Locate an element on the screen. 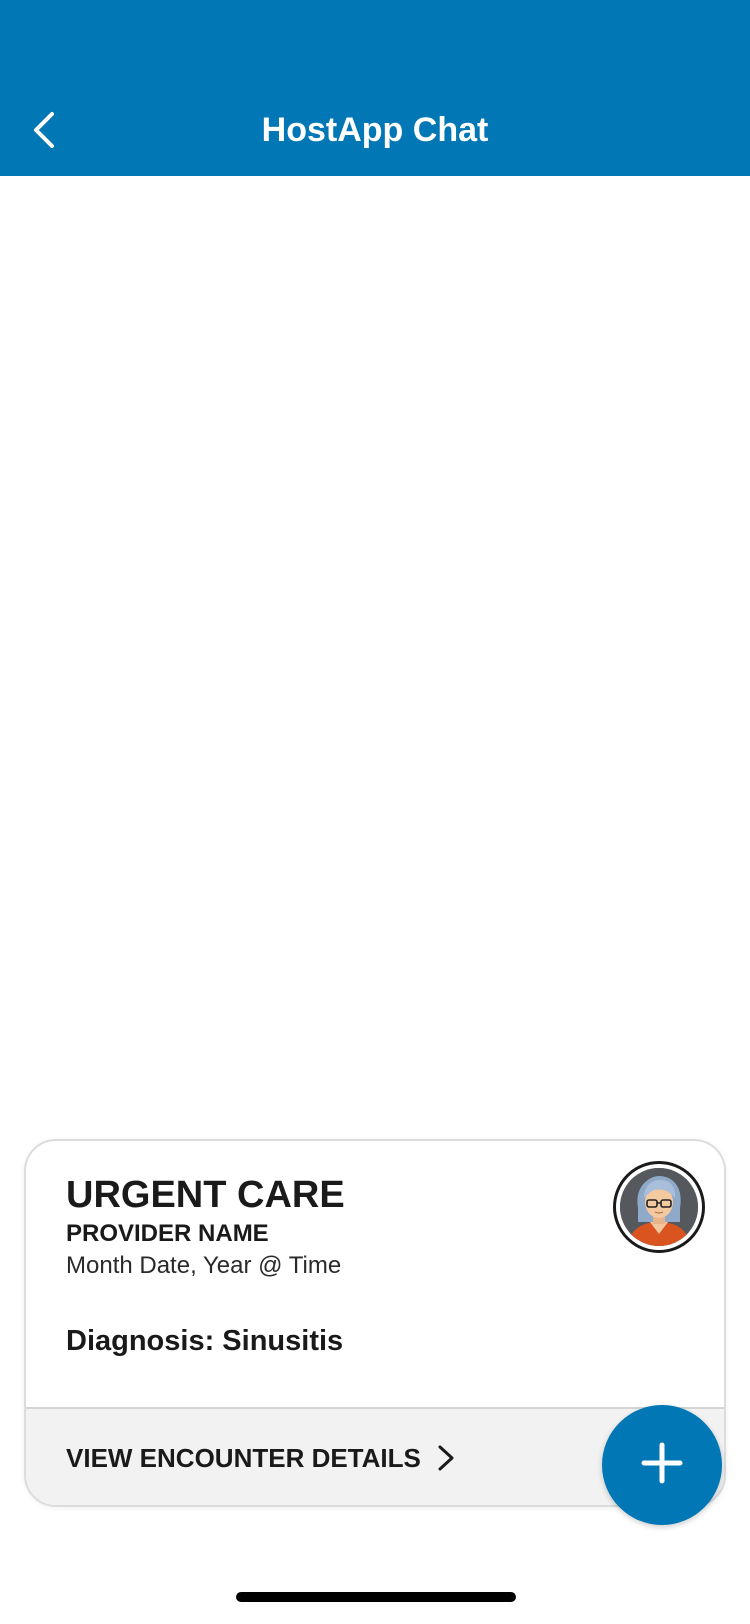  add-button is located at coordinates (662, 1465).